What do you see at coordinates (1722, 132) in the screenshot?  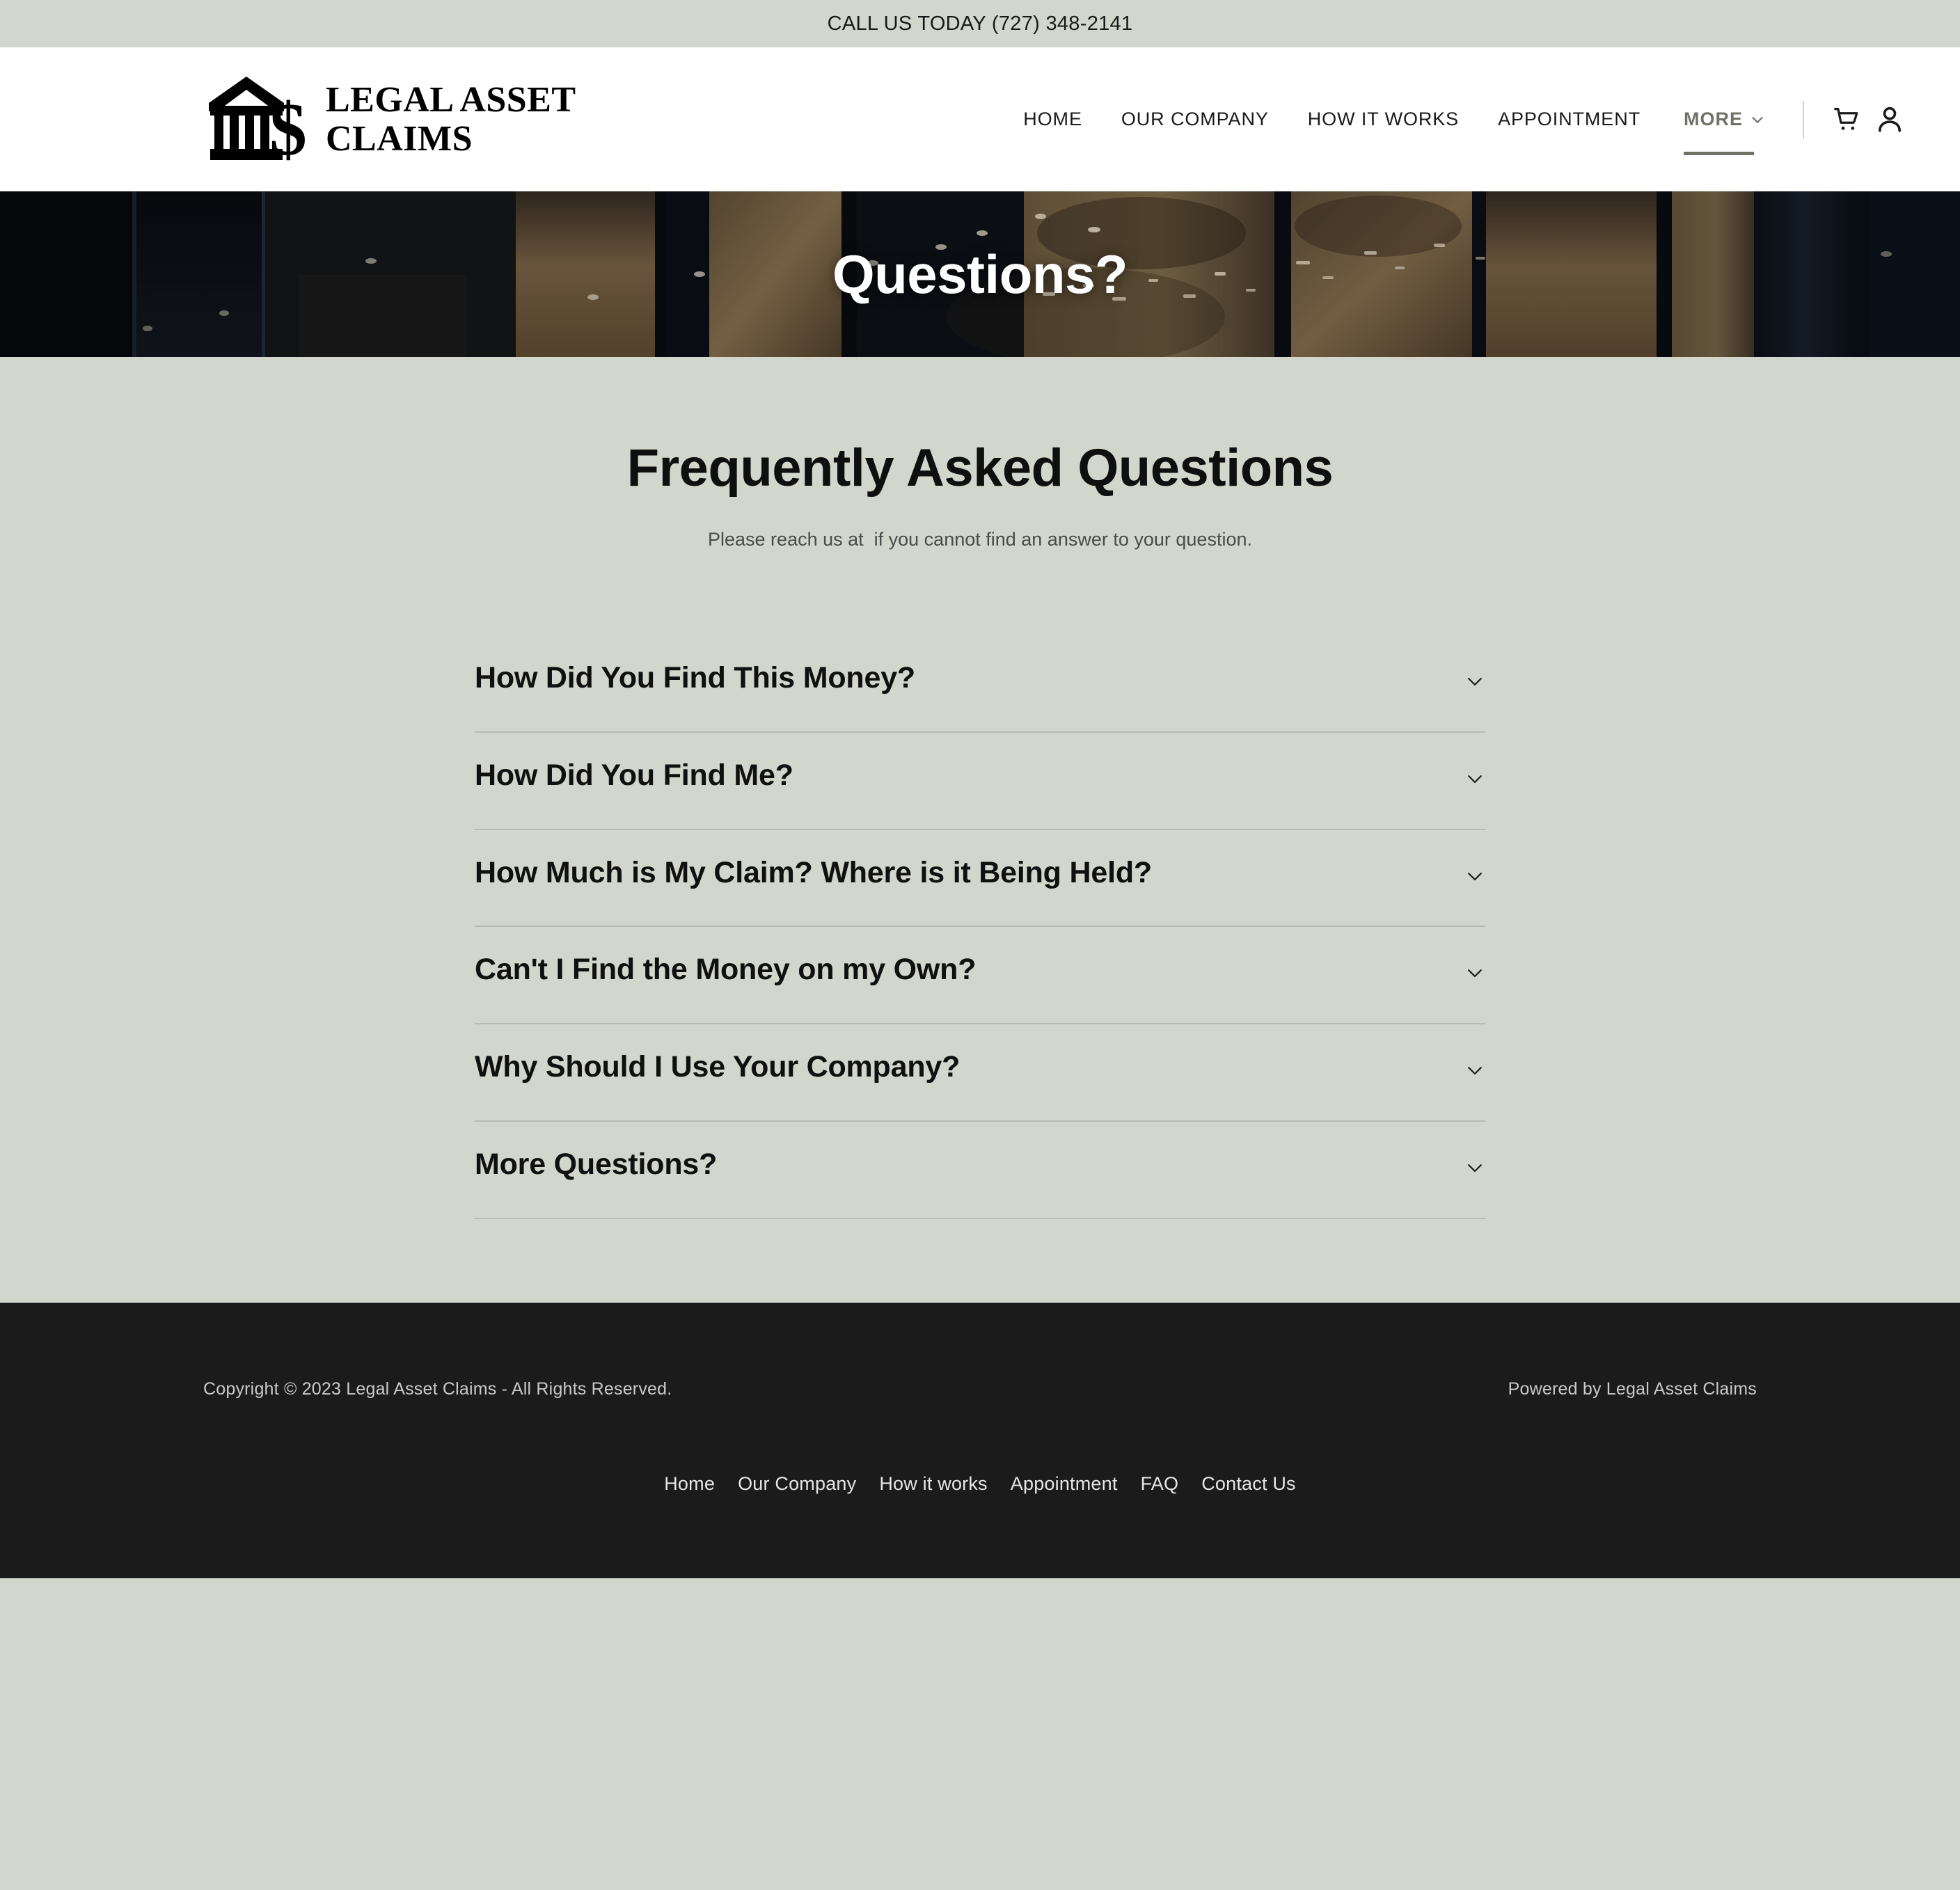 I see `nav-item-more: MORE` at bounding box center [1722, 132].